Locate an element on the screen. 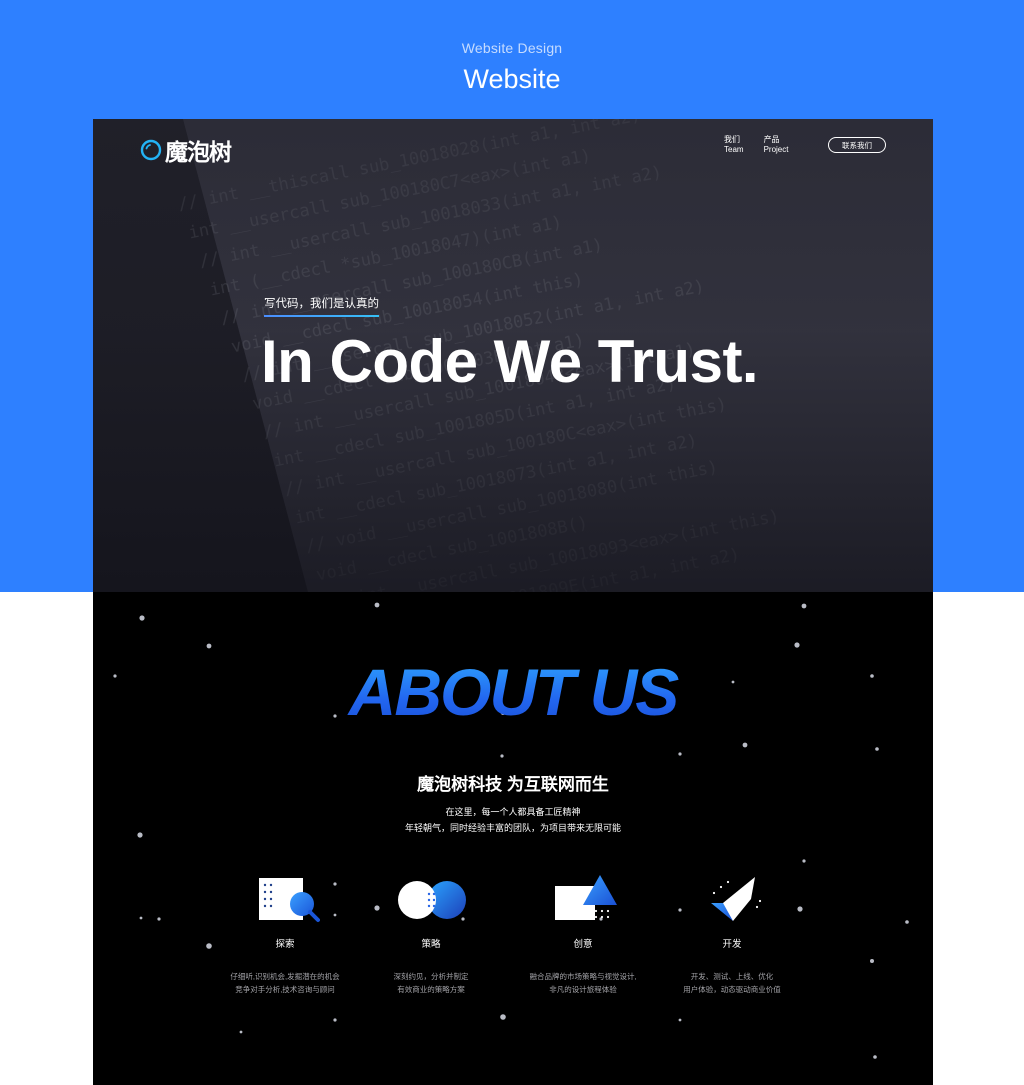  showcase-subtitle: Website Design is located at coordinates (512, 48).